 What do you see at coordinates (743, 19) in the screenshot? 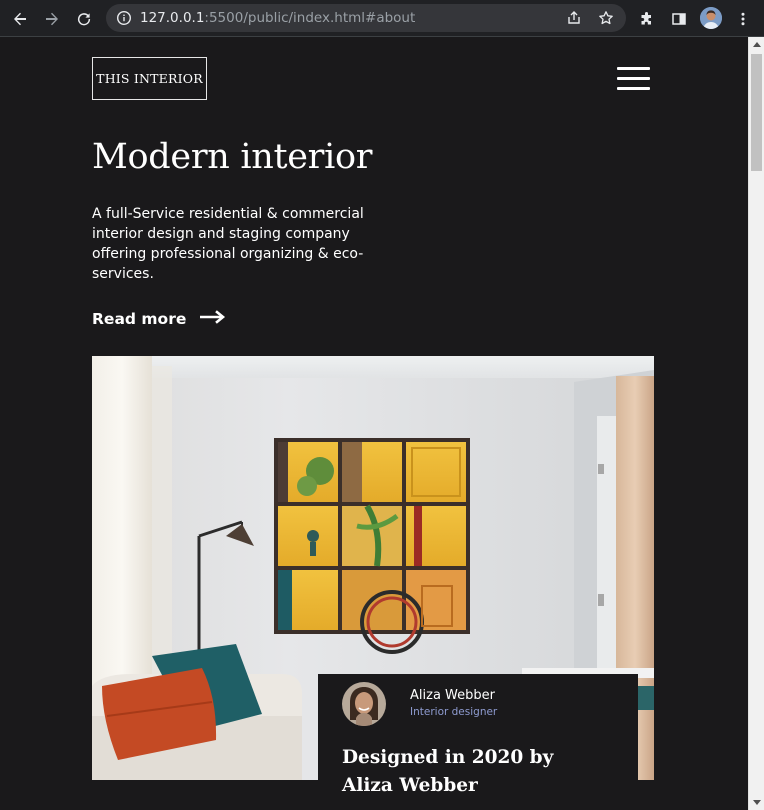
I see `more-vert-icon` at bounding box center [743, 19].